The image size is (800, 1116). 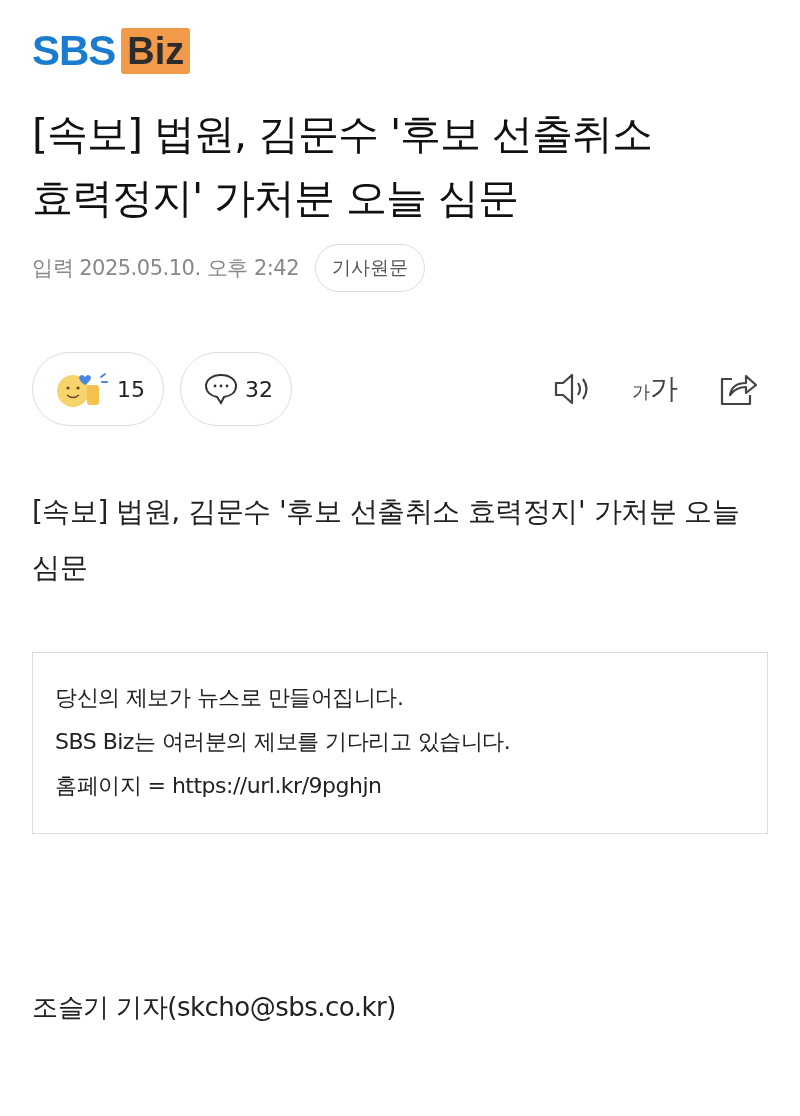 What do you see at coordinates (283, 742) in the screenshot?
I see `notice-text: SBS Biz는 여러분의 제보를 기다리고 있습니다.` at bounding box center [283, 742].